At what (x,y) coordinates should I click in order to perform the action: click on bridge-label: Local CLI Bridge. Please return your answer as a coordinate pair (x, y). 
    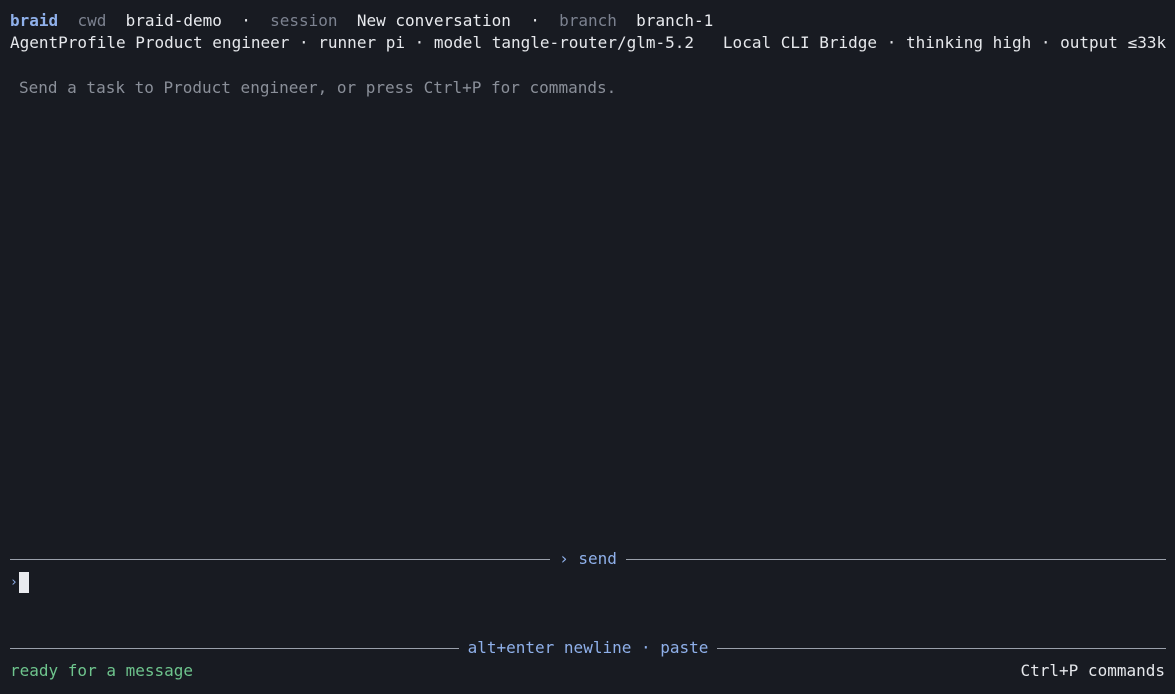
    Looking at the image, I should click on (800, 42).